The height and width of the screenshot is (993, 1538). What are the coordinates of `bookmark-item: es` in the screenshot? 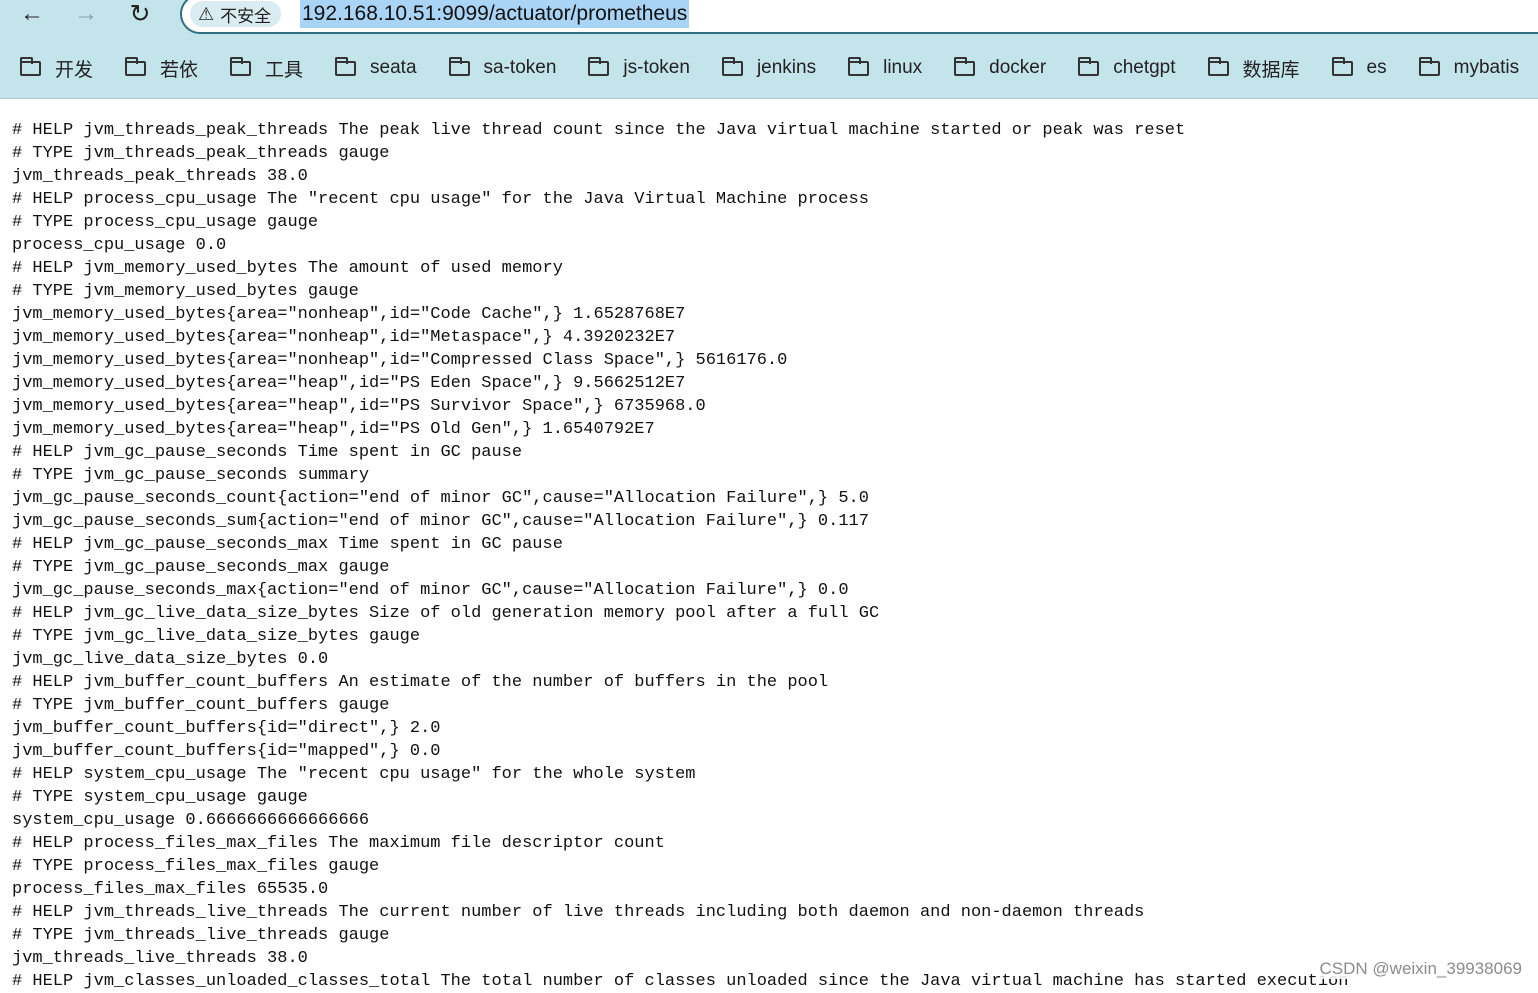 It's located at (1355, 68).